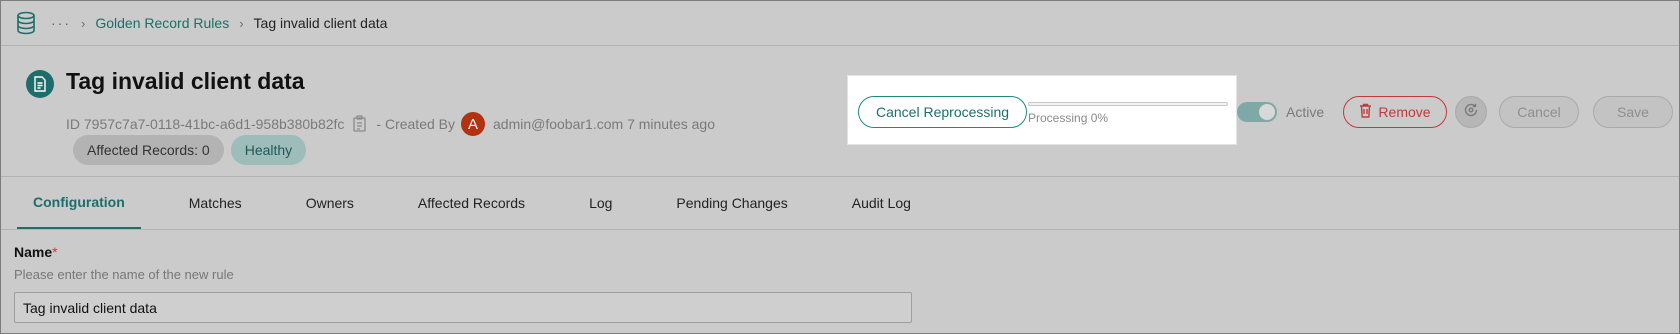 This screenshot has width=1680, height=334. Describe the element at coordinates (185, 81) in the screenshot. I see `page-title: Tag invalid client data` at that location.